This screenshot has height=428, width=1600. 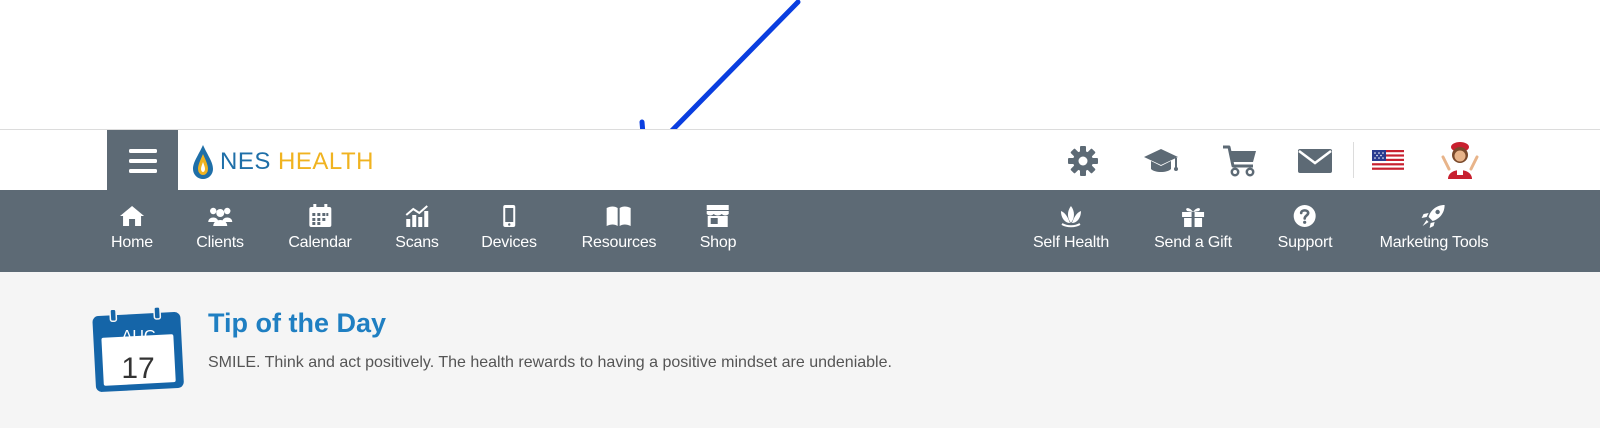 I want to click on nav-self-health: Self Health, so click(x=1071, y=228).